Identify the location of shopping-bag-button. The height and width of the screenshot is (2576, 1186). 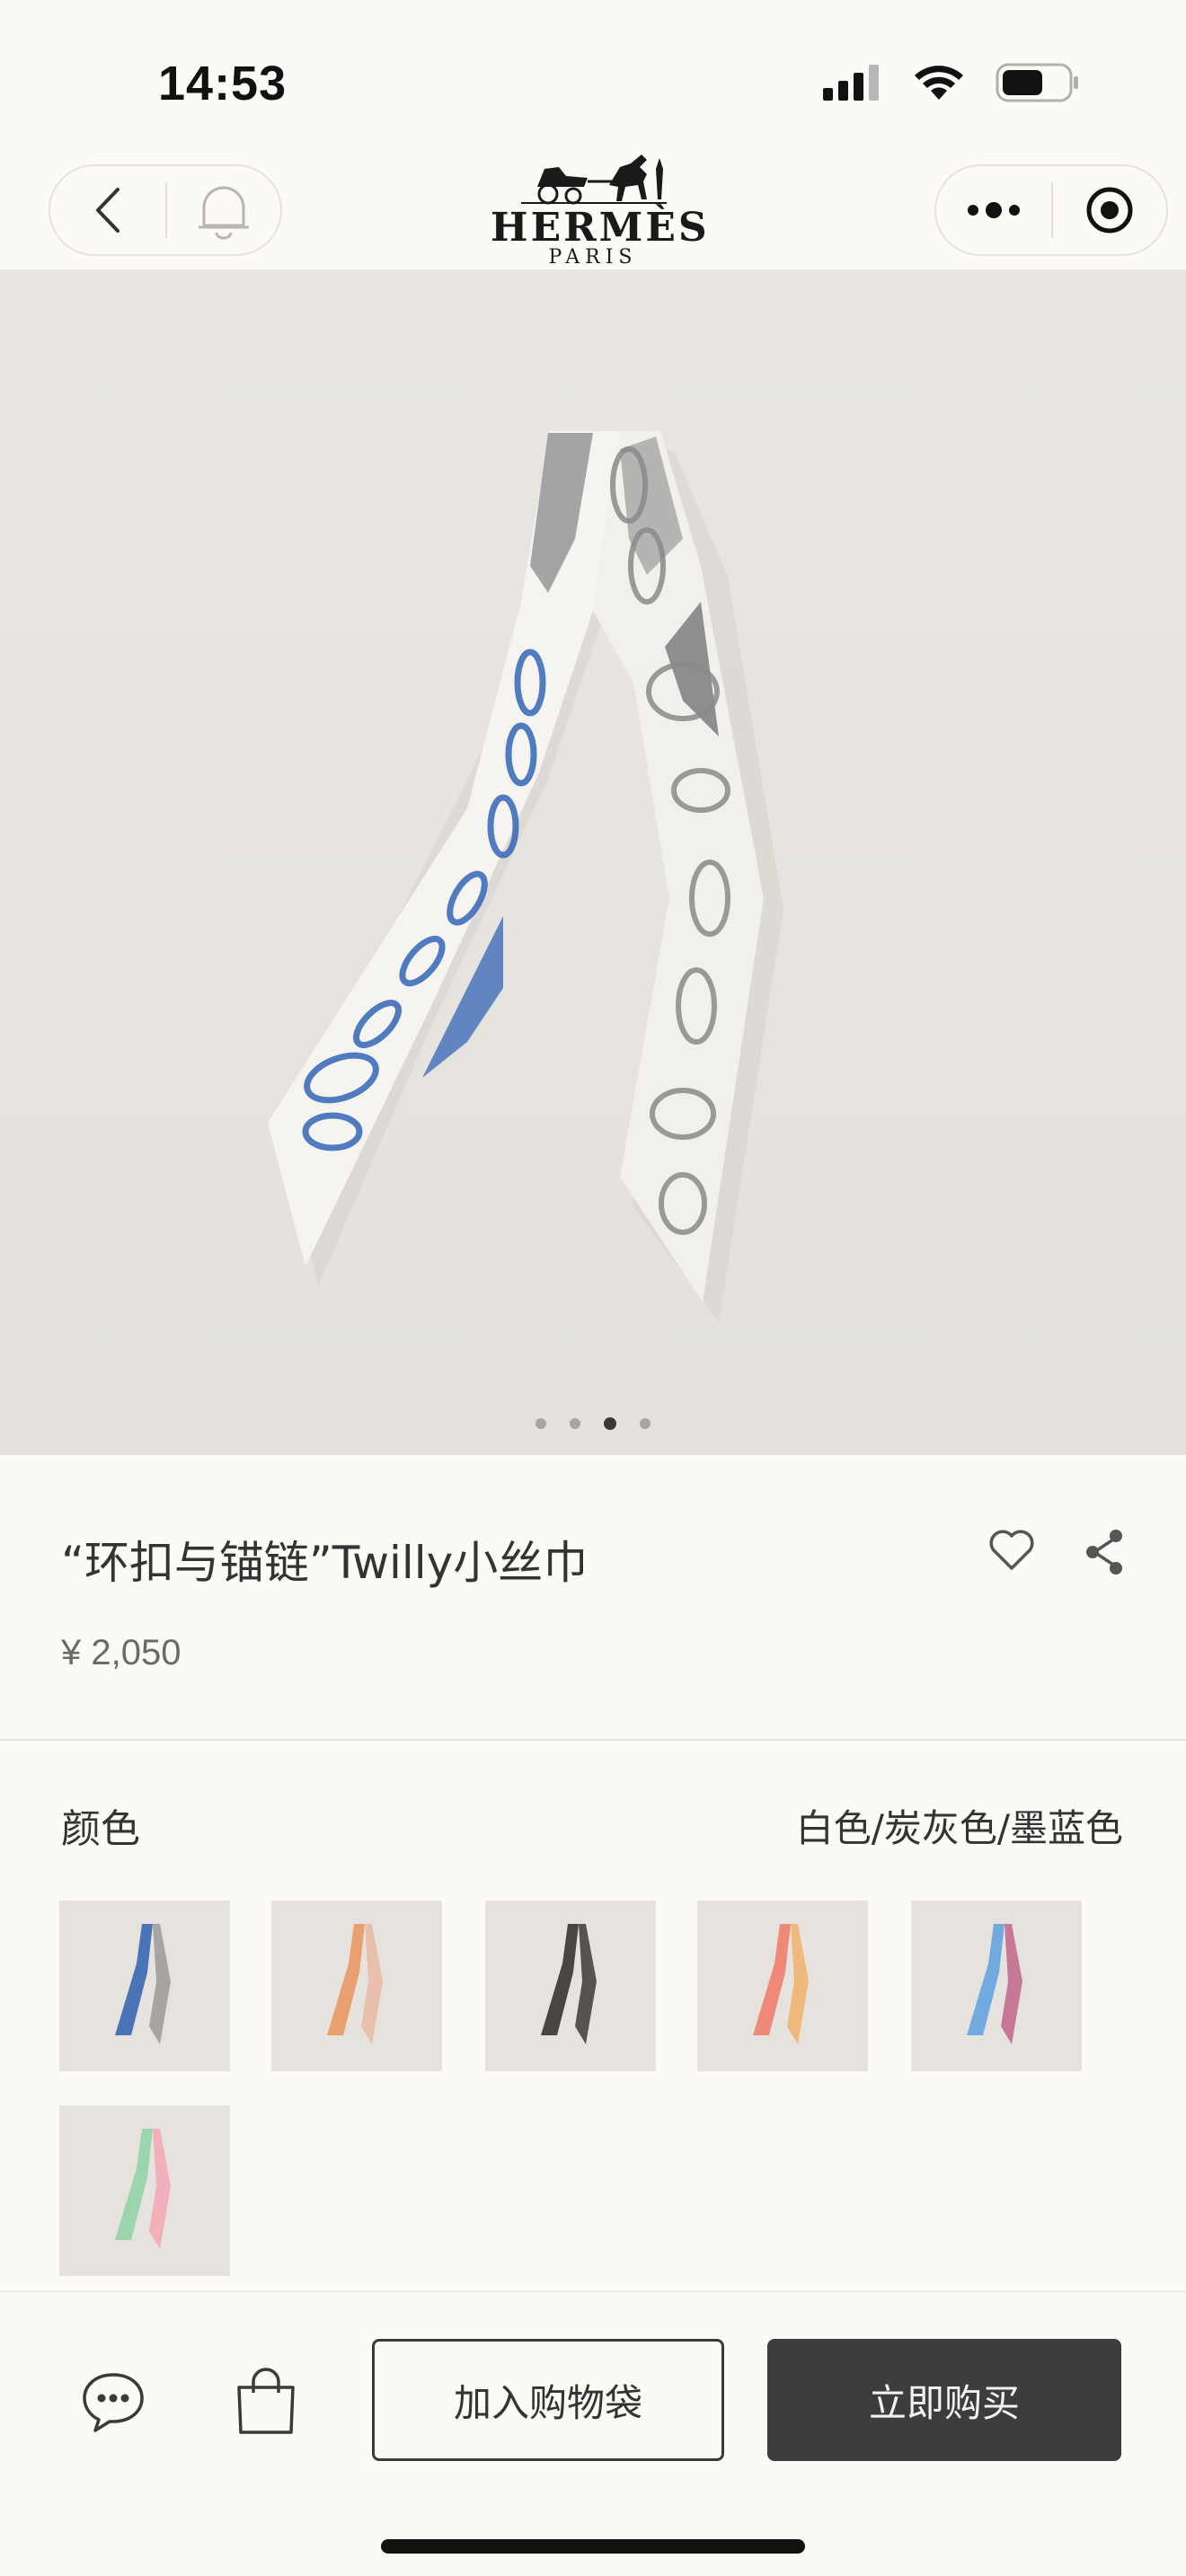
(266, 2402).